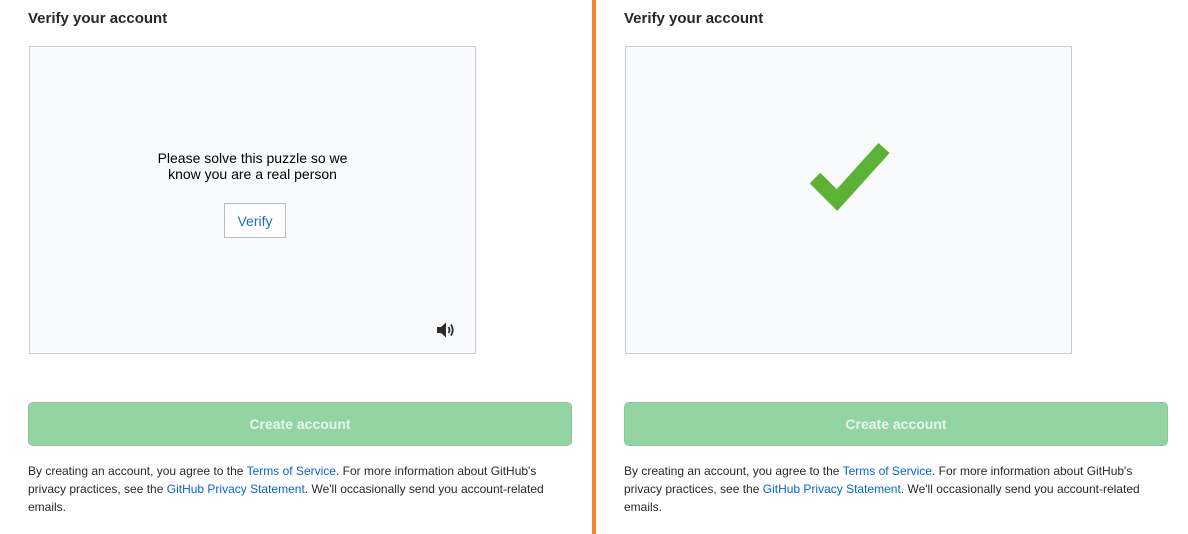 The width and height of the screenshot is (1188, 534). I want to click on speaker-icon, so click(446, 330).